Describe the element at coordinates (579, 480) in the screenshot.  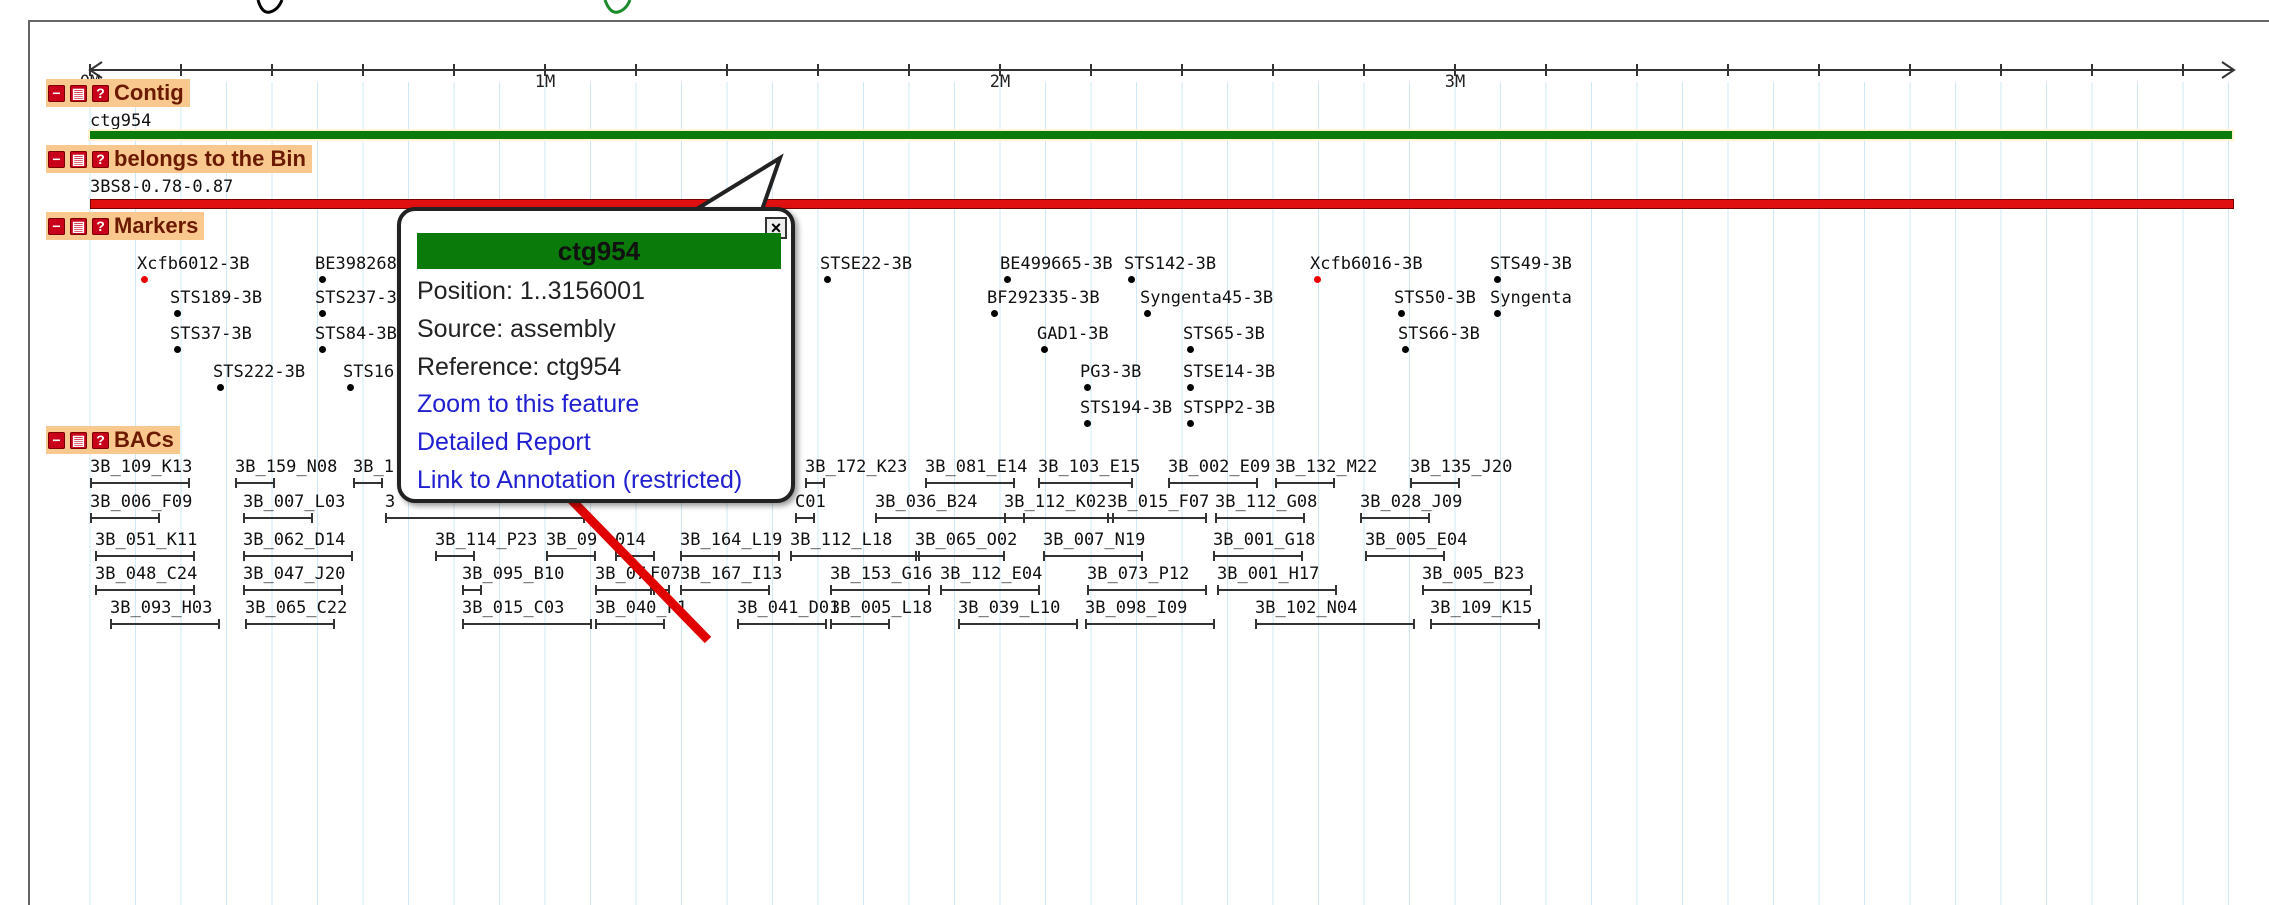
I see `annotation-link: Link to Annotation (restricted)` at that location.